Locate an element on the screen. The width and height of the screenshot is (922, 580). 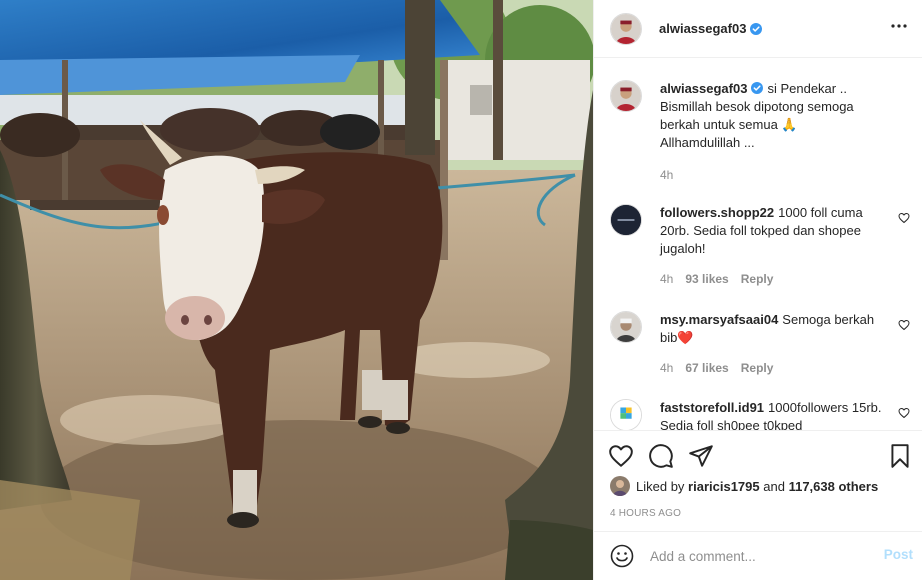
liker-username: riaricis1795 is located at coordinates (724, 486).